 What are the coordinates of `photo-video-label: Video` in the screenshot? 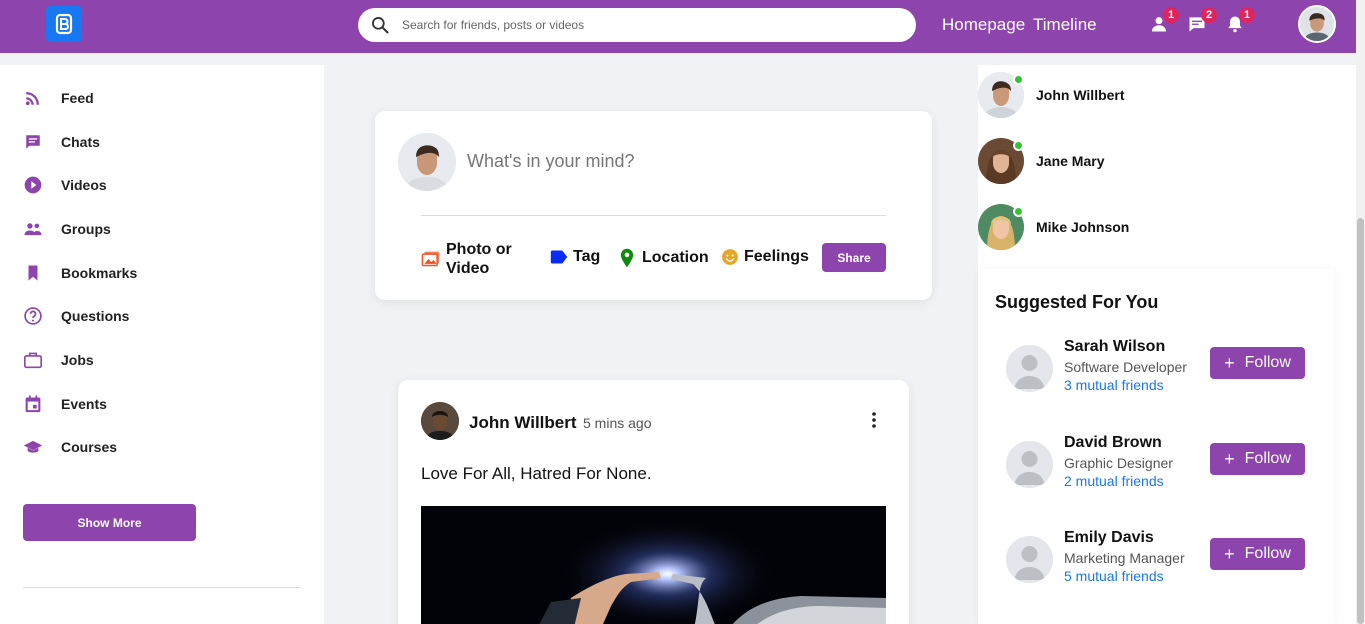 It's located at (468, 268).